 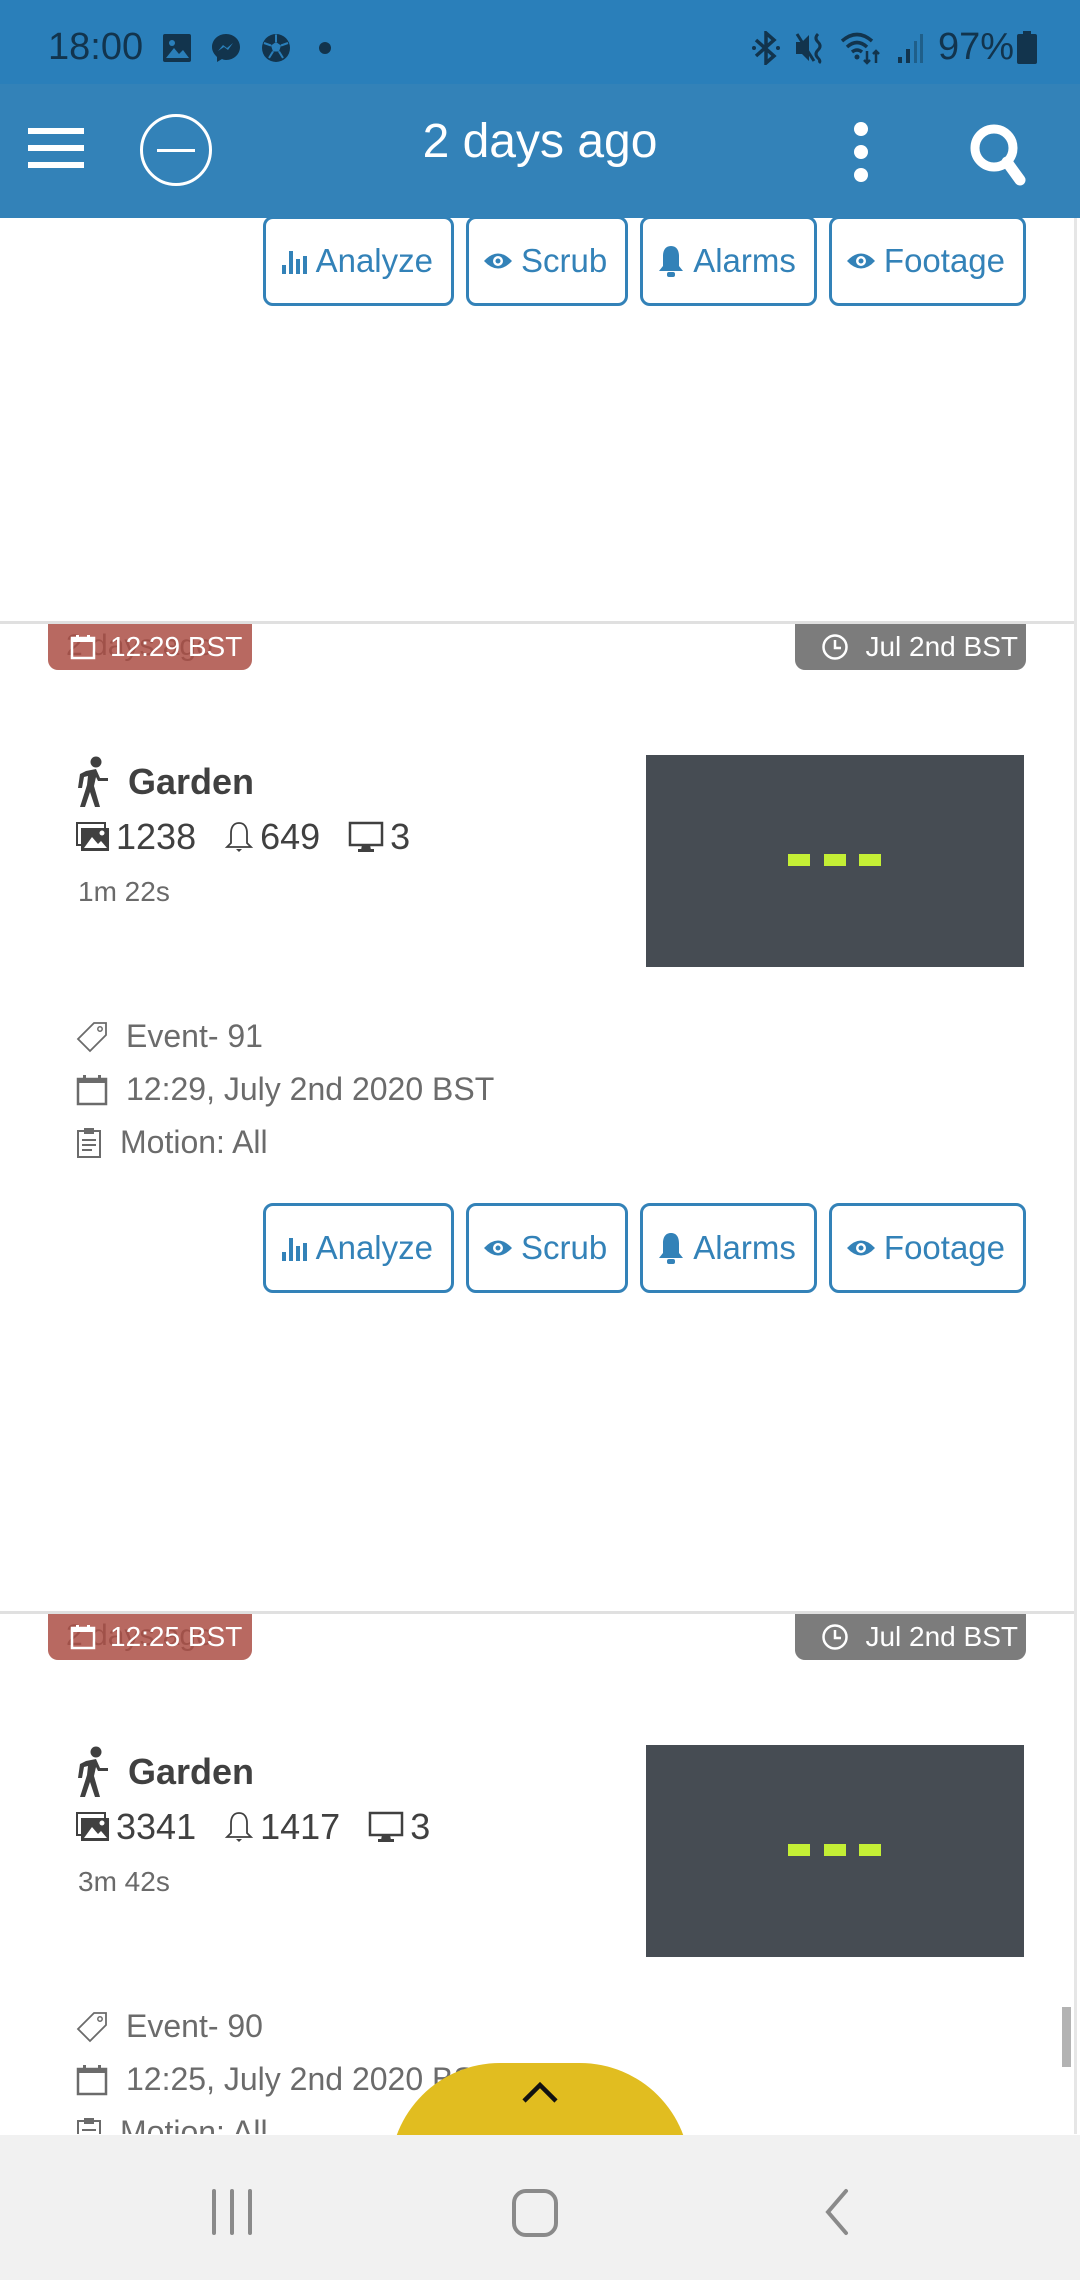 What do you see at coordinates (540, 2092) in the screenshot?
I see `chevron-up-icon` at bounding box center [540, 2092].